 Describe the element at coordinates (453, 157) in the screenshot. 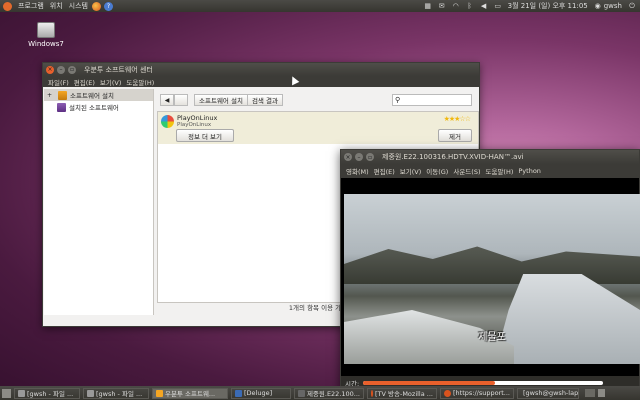

I see `window-title: 제중원.E22.100316.HDTV.XVID-HAN™.avi` at that location.